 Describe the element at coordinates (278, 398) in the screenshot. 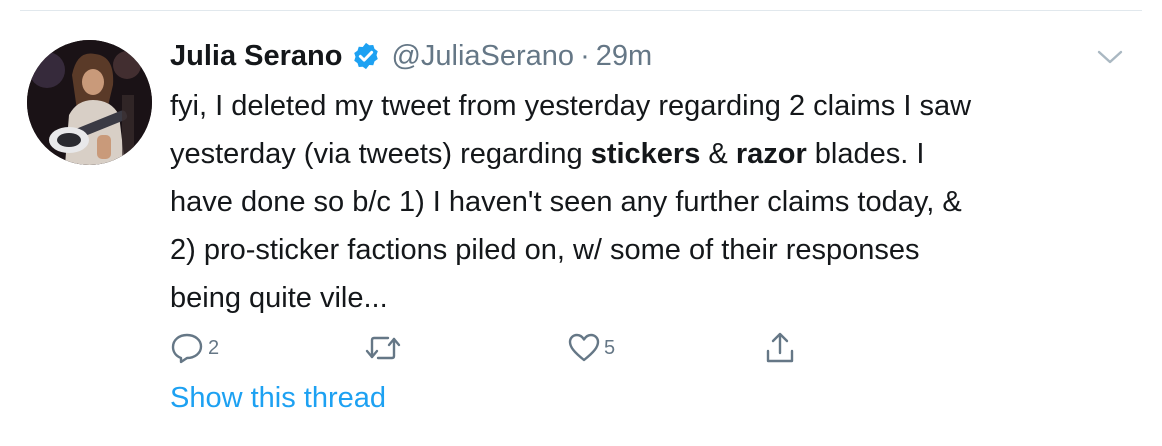

I see `show-thread-link: Show this thread` at that location.